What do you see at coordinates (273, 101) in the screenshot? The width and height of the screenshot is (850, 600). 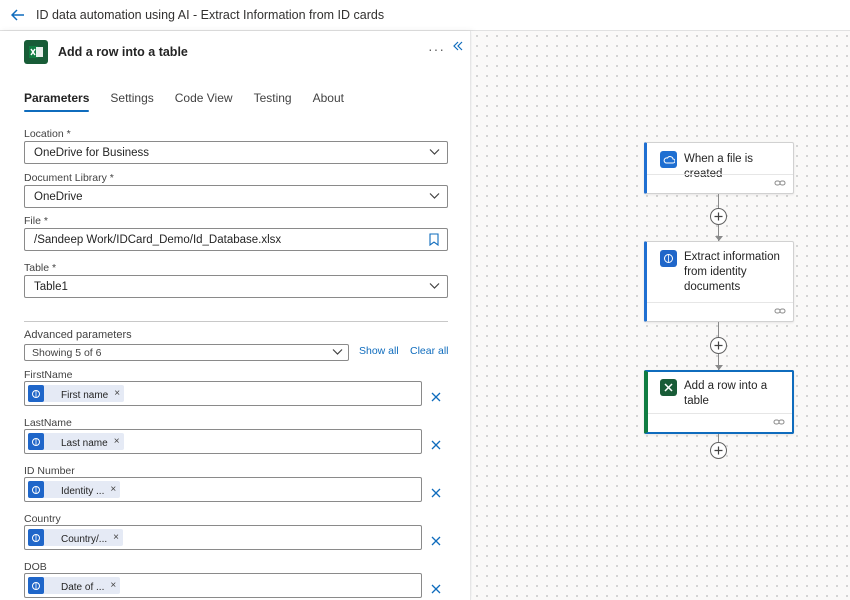 I see `tab-testing: Testing` at bounding box center [273, 101].